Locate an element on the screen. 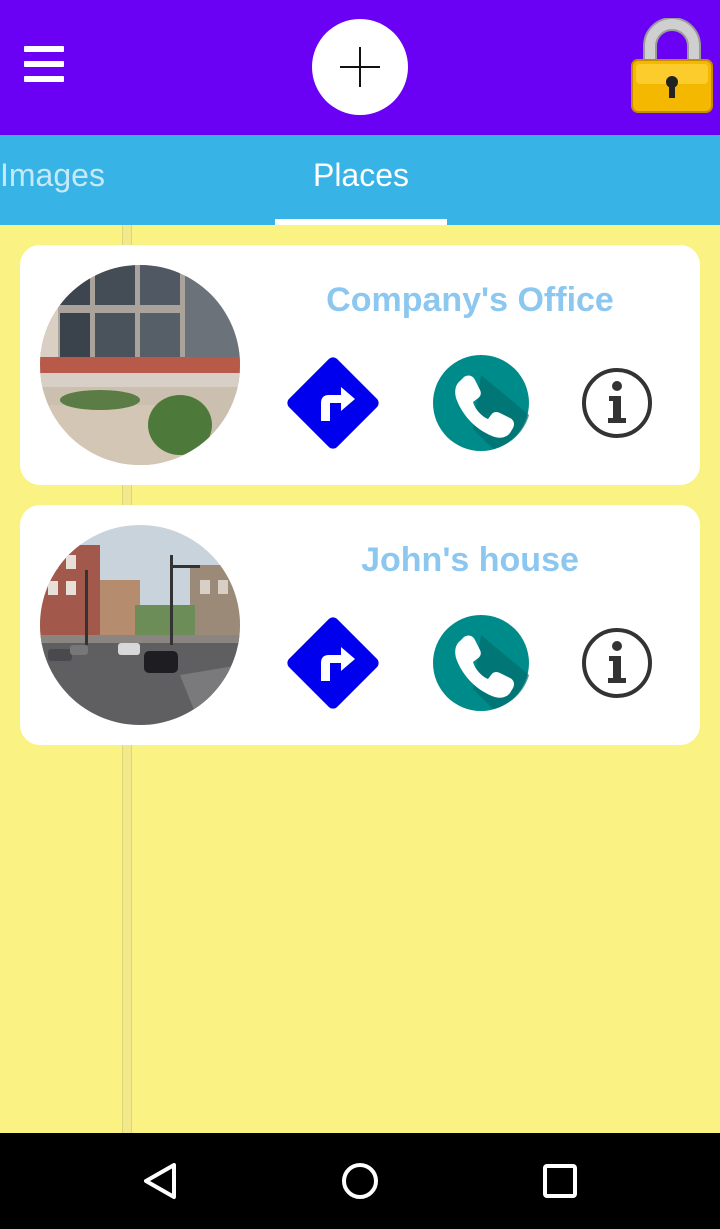 This screenshot has height=1229, width=720. home-icon is located at coordinates (360, 1181).